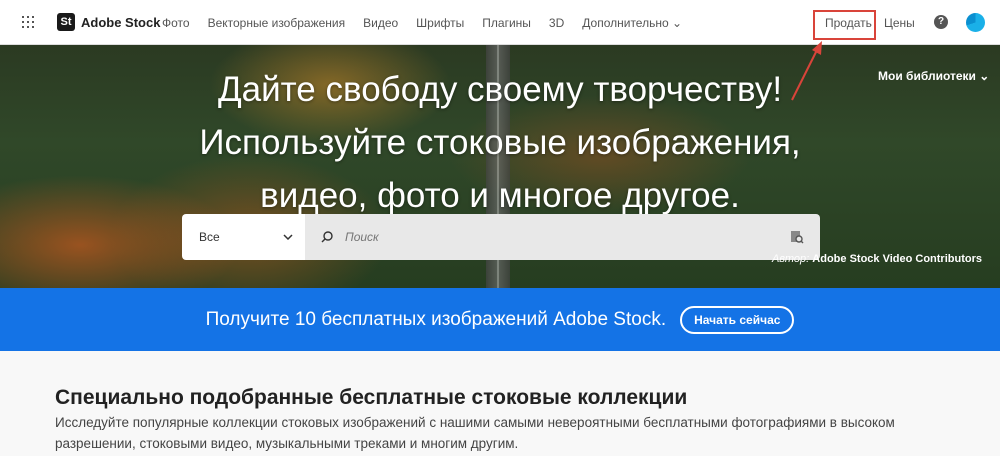 The height and width of the screenshot is (456, 1000). Describe the element at coordinates (28, 22) in the screenshot. I see `apps-grid-icon` at that location.